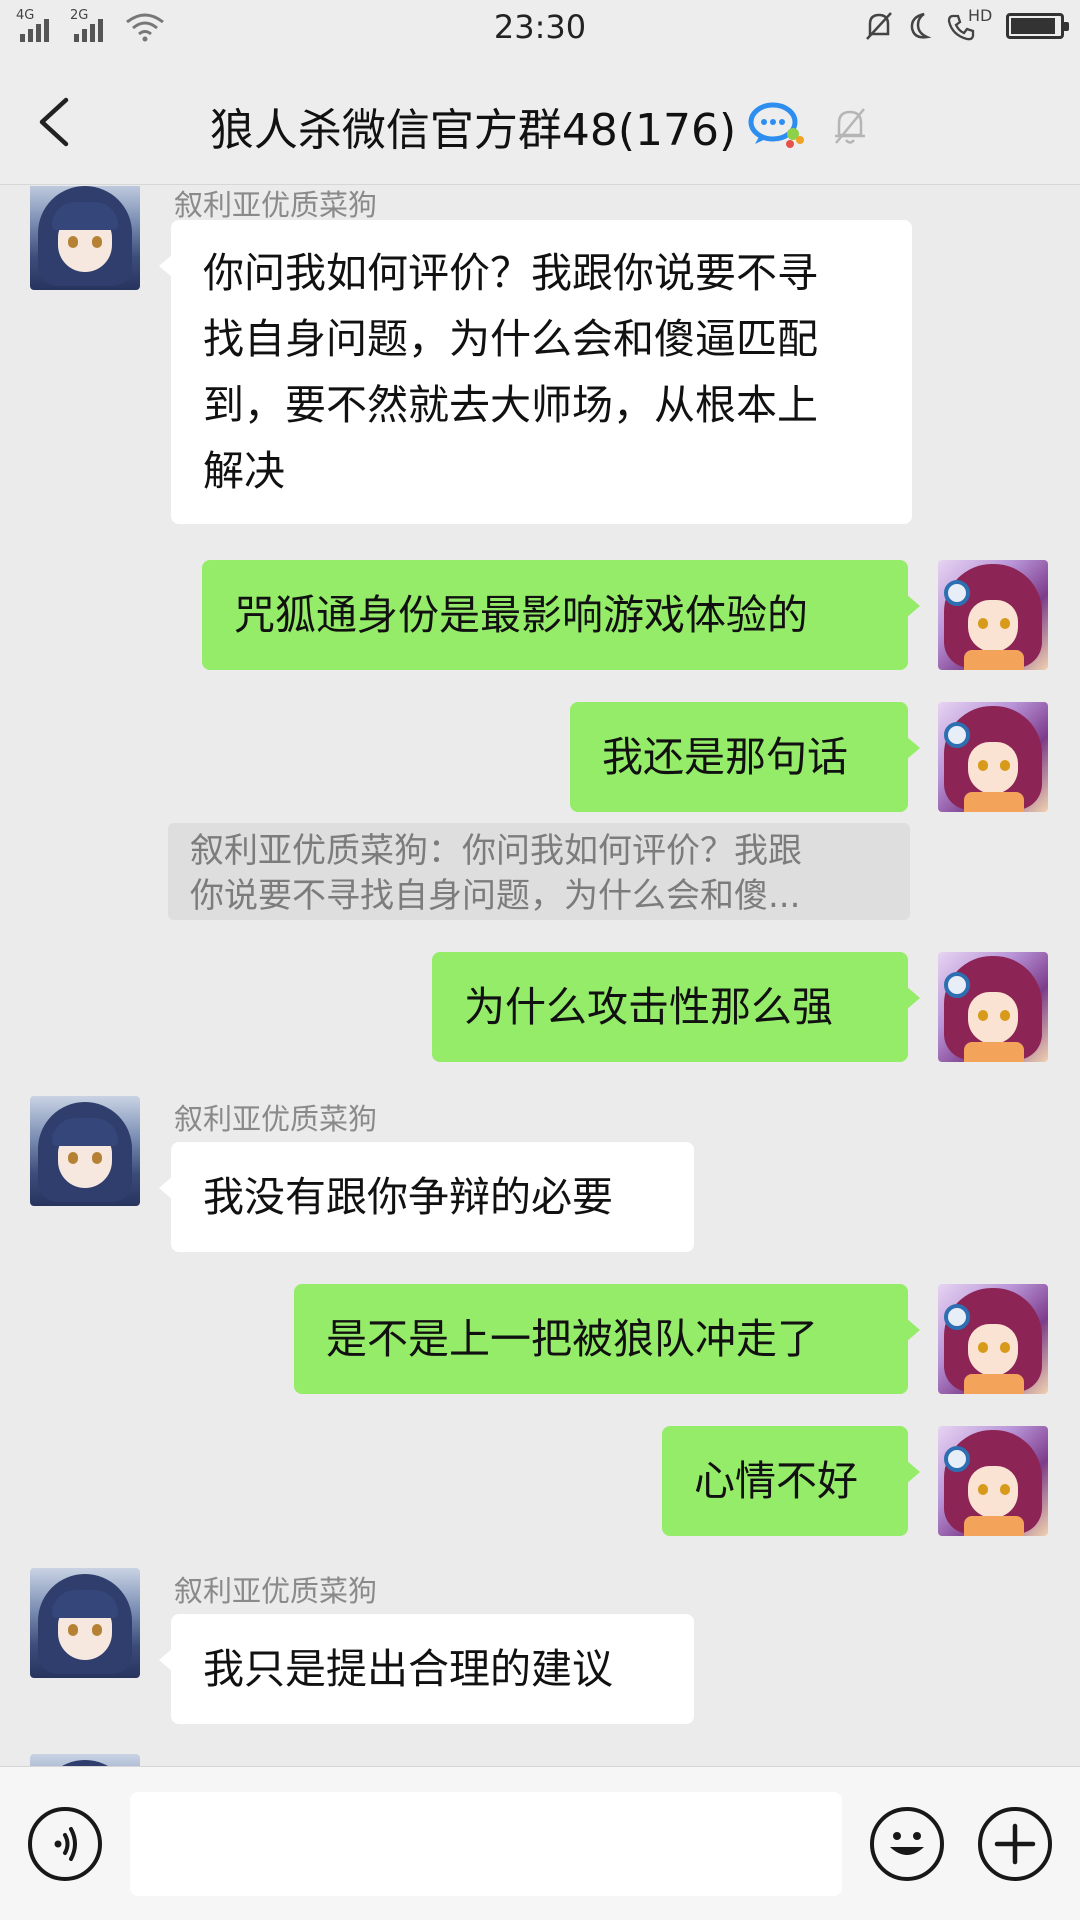 This screenshot has width=1080, height=1920. Describe the element at coordinates (776, 125) in the screenshot. I see `chat-bubble-icon` at that location.